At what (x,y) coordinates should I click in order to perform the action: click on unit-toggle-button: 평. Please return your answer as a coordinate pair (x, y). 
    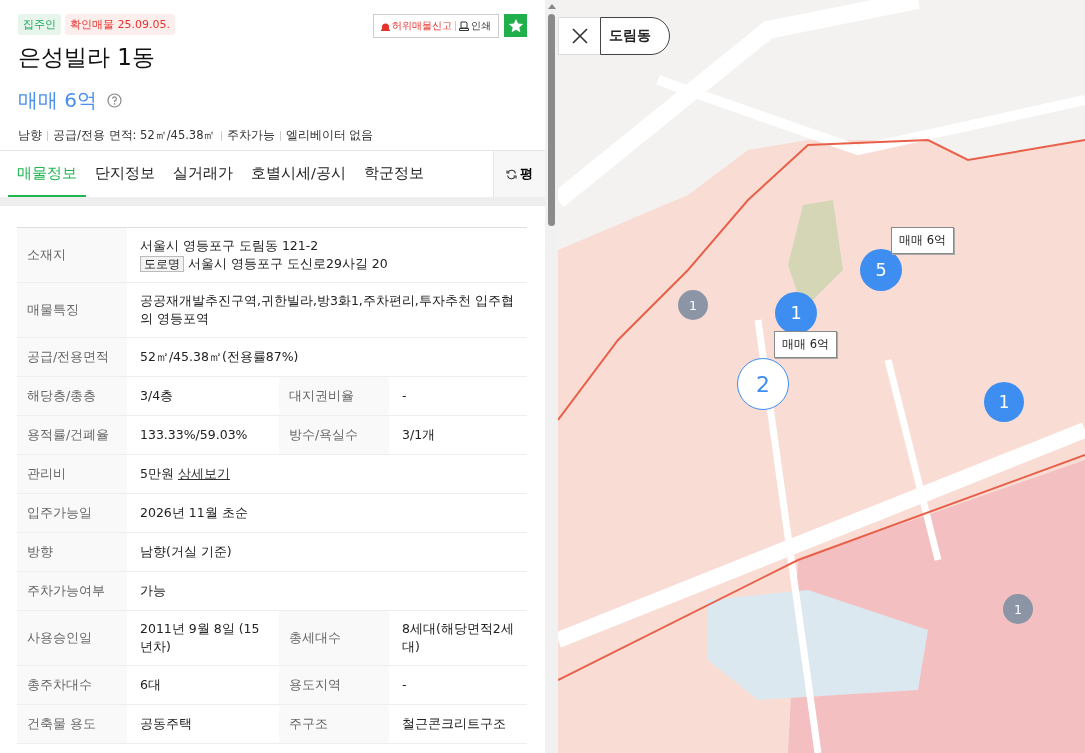
    Looking at the image, I should click on (519, 174).